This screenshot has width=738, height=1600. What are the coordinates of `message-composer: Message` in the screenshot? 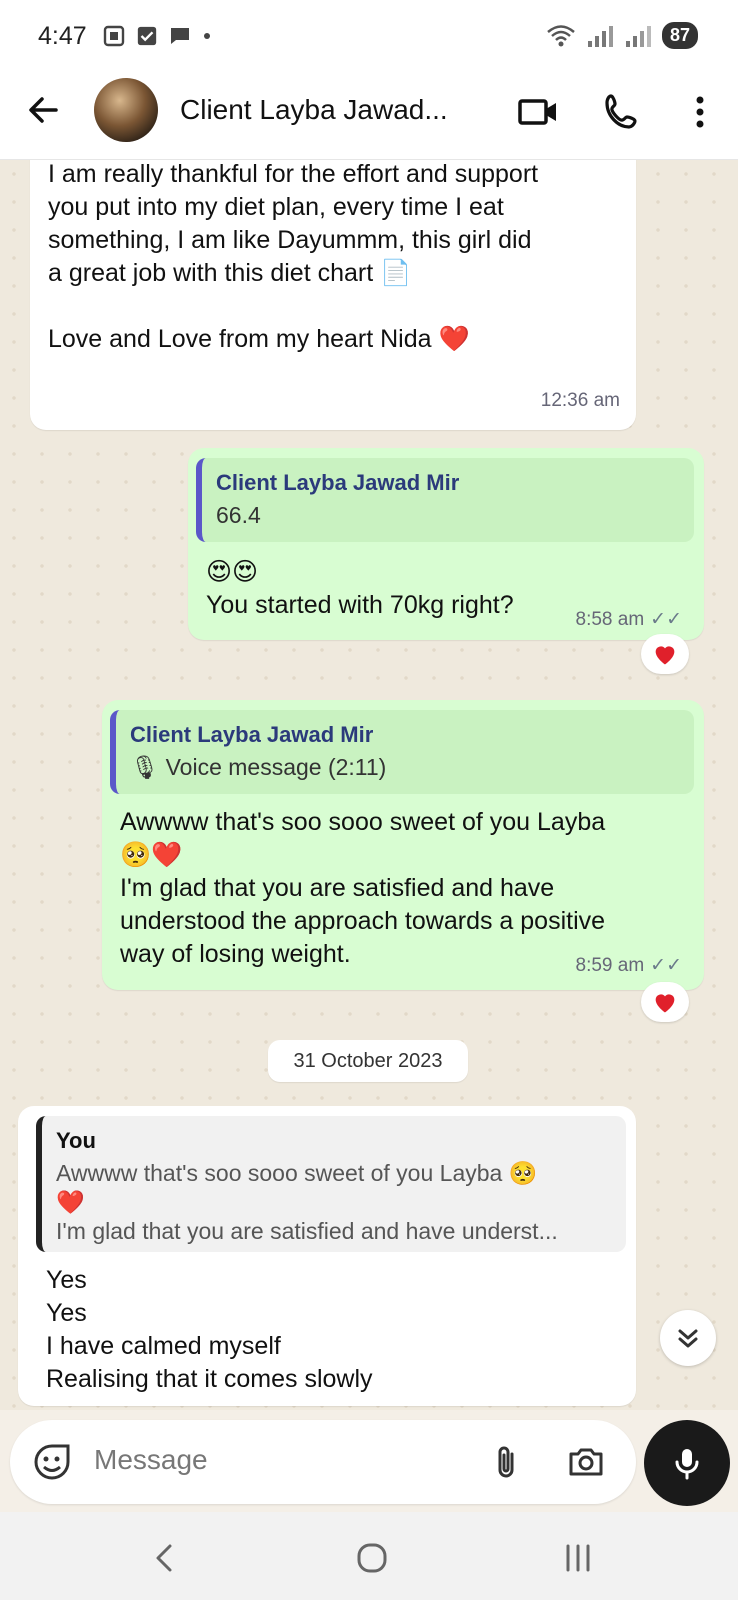 It's located at (323, 1462).